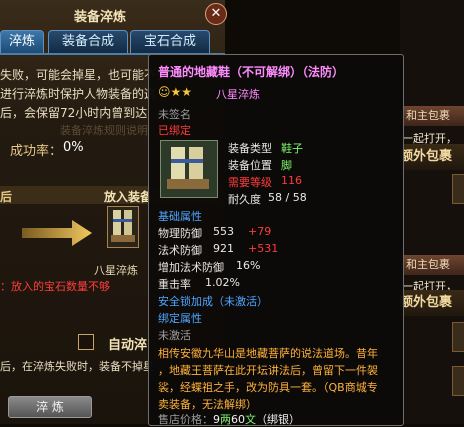 The height and width of the screenshot is (427, 464). What do you see at coordinates (250, 182) in the screenshot?
I see `level-label: 需要等级` at bounding box center [250, 182].